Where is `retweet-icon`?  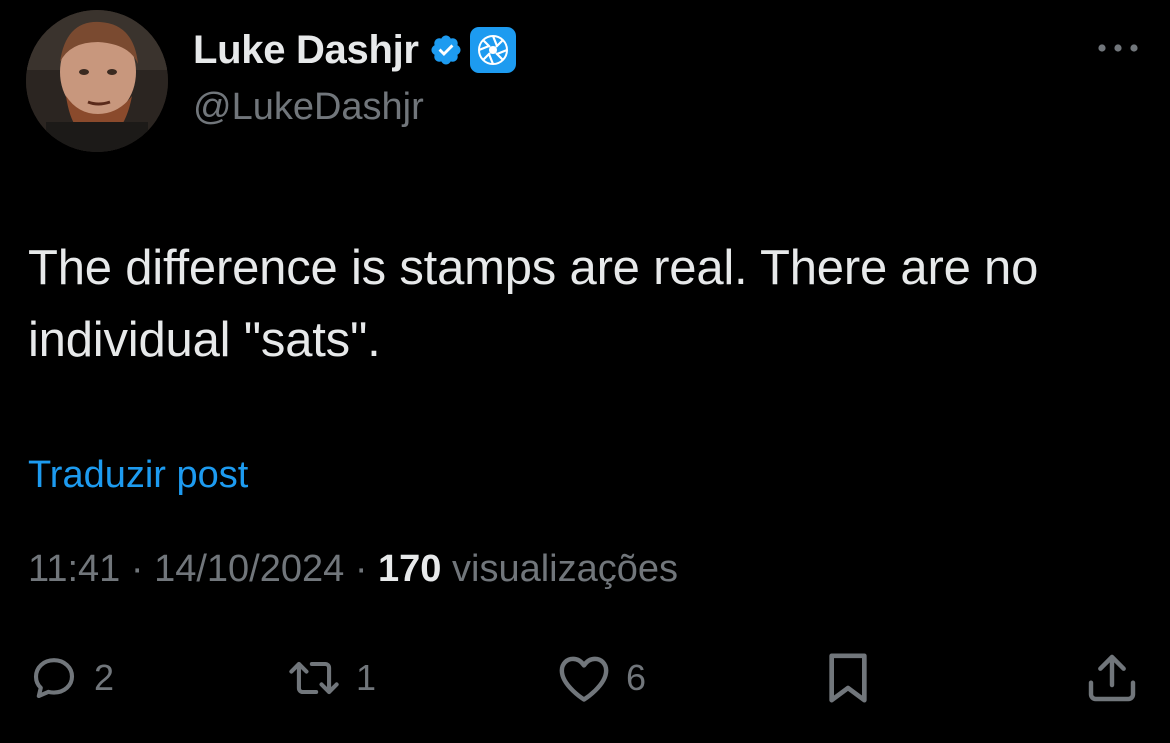
retweet-icon is located at coordinates (314, 678).